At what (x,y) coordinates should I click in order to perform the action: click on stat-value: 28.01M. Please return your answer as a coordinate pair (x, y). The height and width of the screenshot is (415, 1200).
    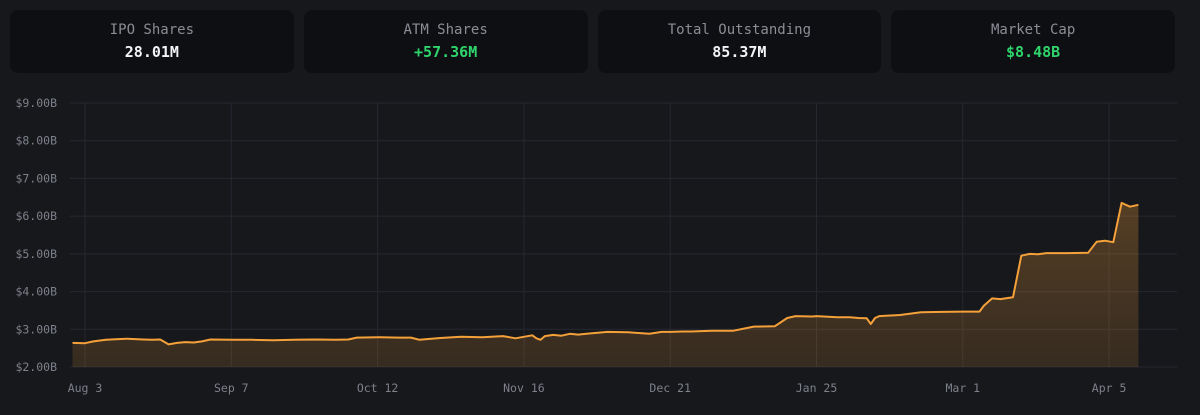
    Looking at the image, I should click on (151, 52).